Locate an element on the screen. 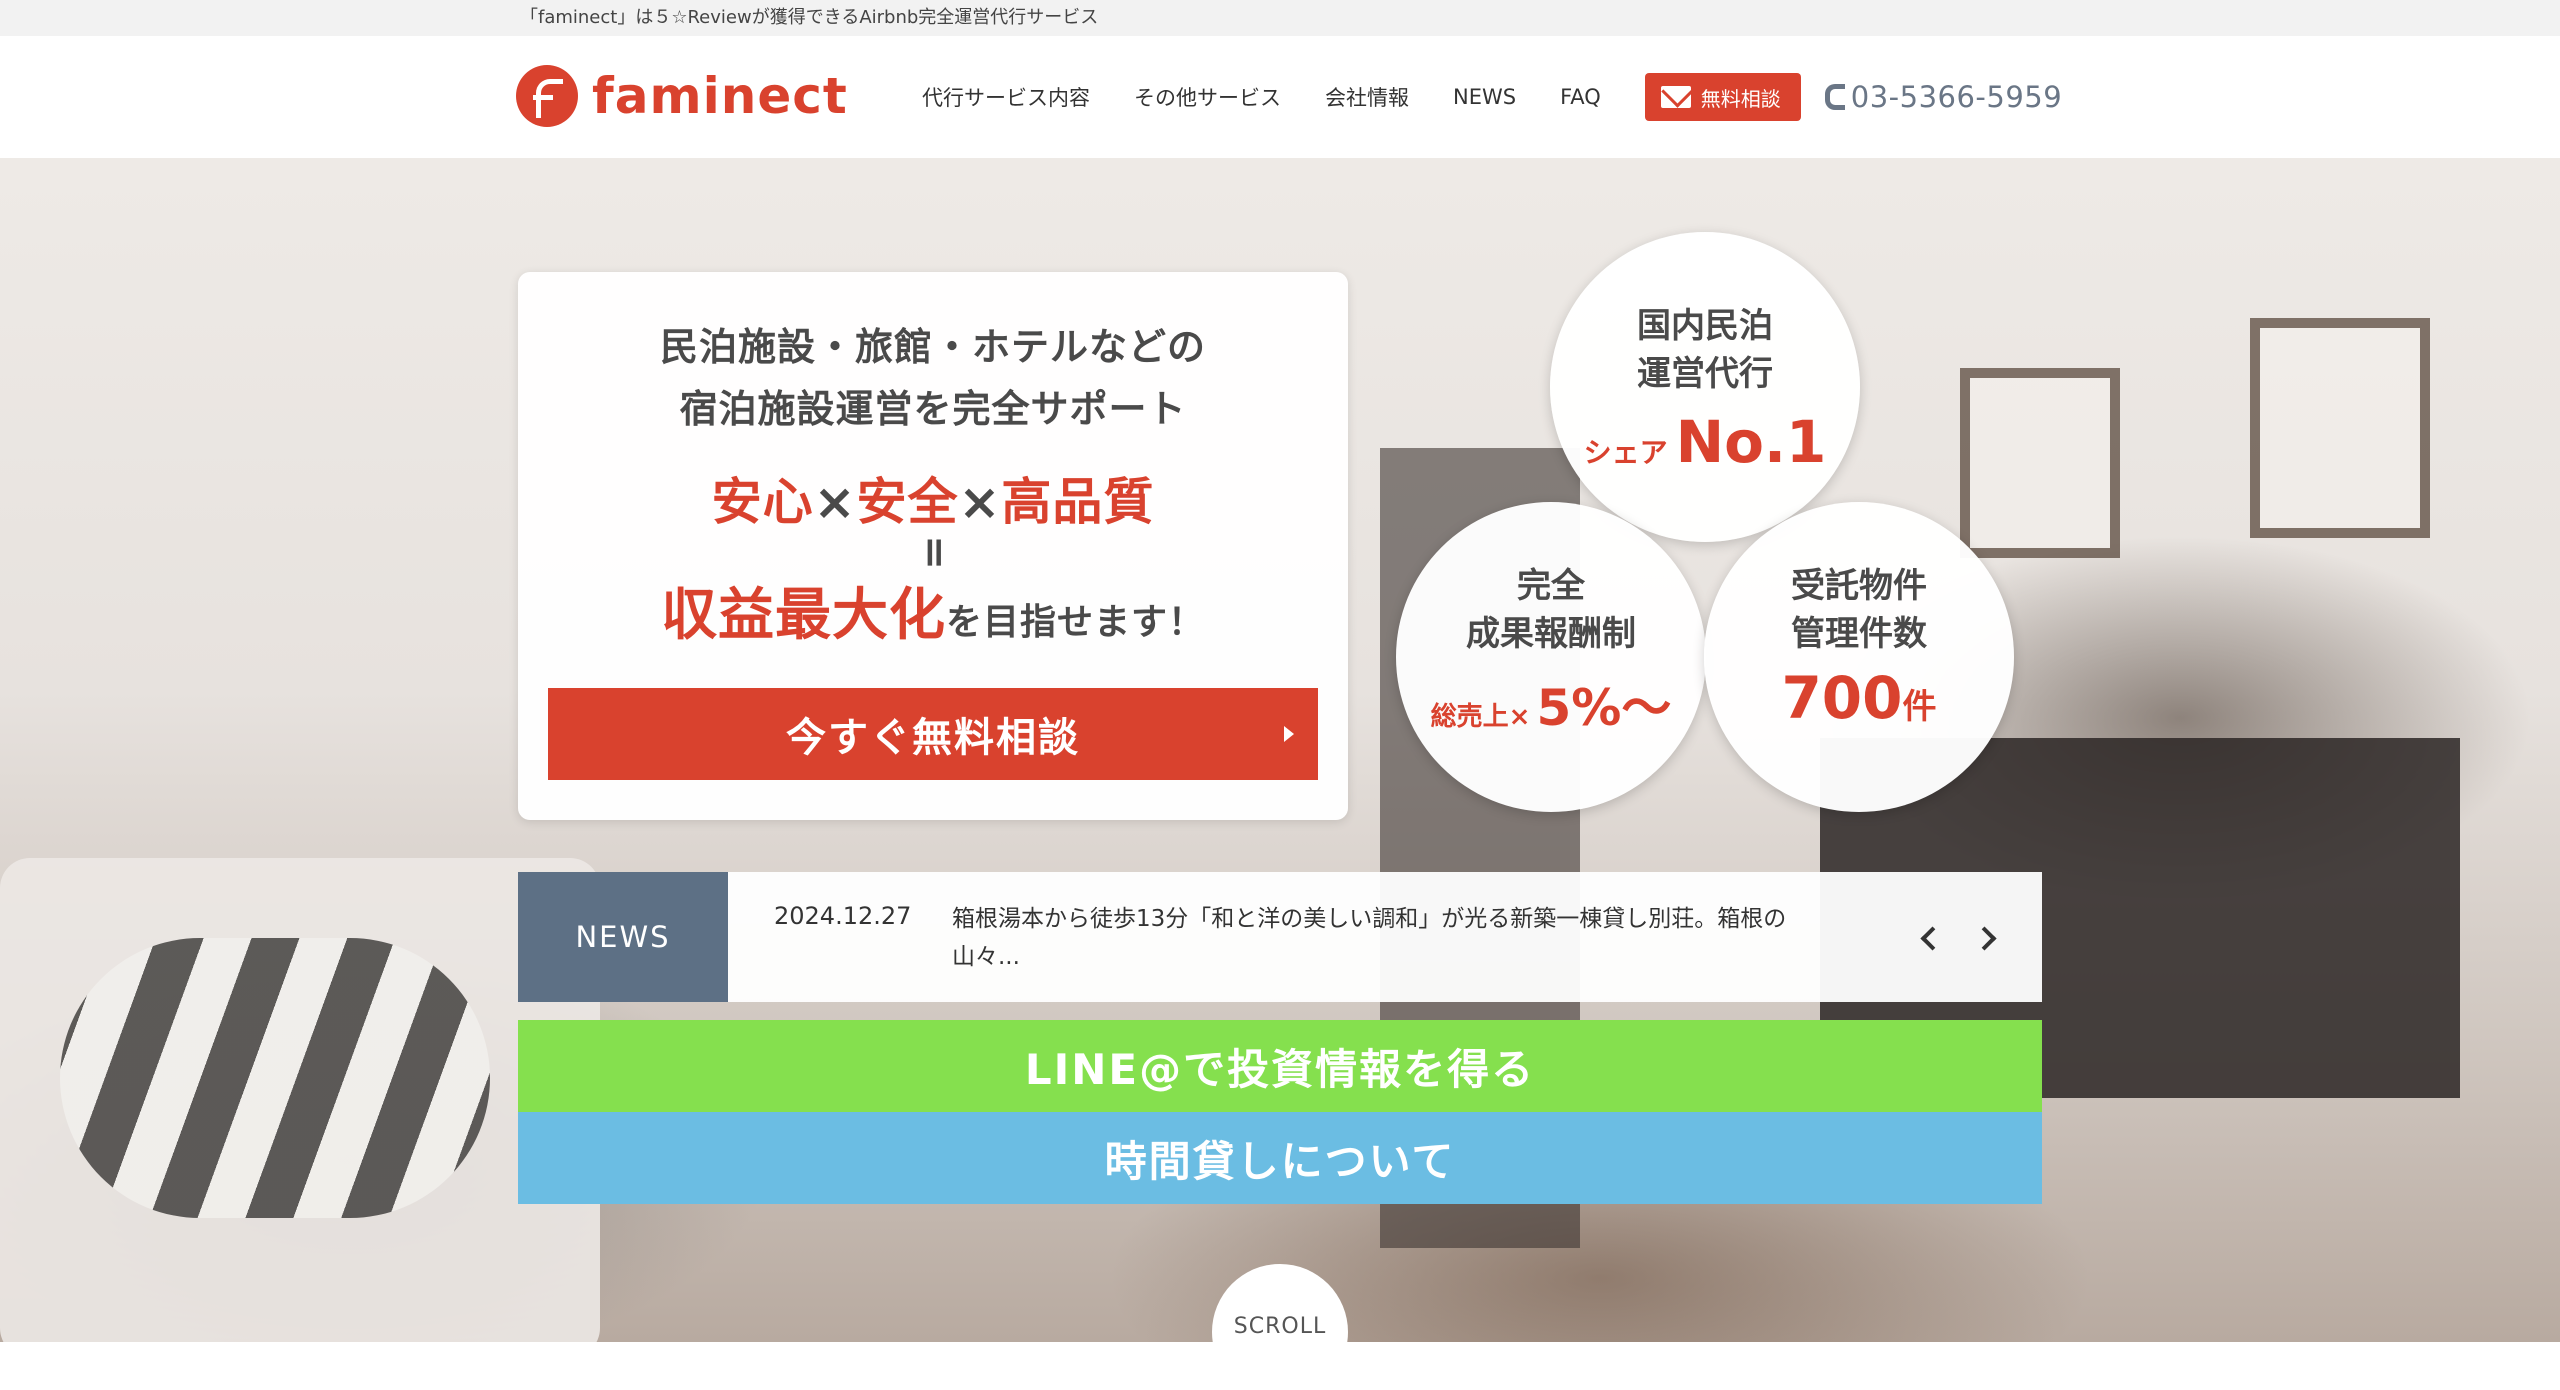 This screenshot has height=1390, width=2560. badge-label-line: 国内民泊 is located at coordinates (1705, 326).